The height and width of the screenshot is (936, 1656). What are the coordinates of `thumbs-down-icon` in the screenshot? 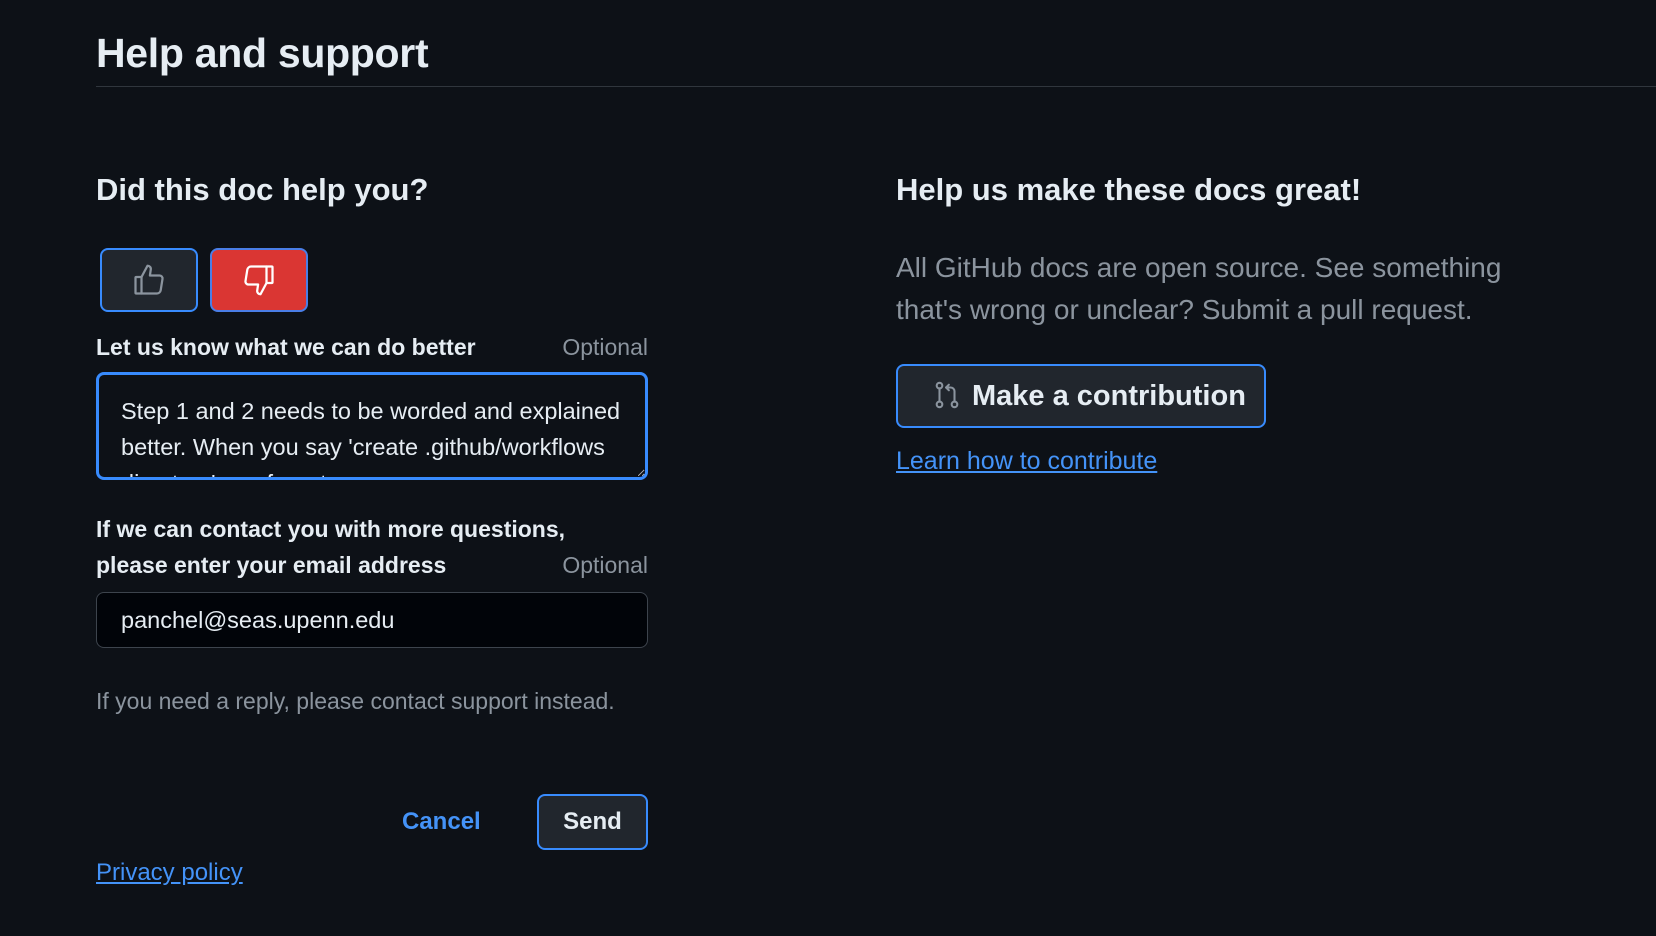 It's located at (259, 280).